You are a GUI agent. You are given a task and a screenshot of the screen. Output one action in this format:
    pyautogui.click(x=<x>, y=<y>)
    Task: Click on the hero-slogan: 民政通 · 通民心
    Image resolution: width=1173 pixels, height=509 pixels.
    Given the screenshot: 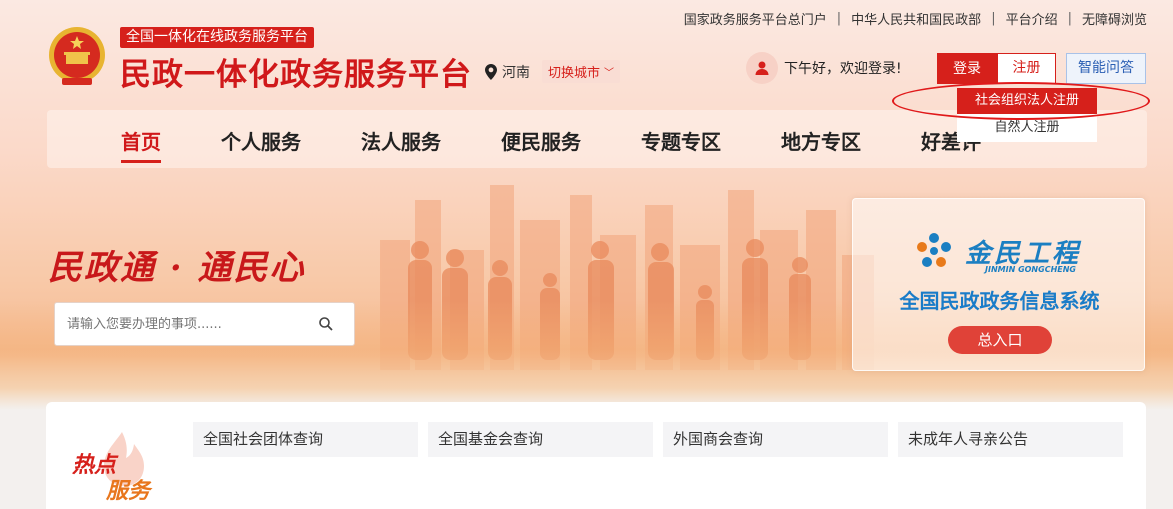 What is the action you would take?
    pyautogui.click(x=177, y=268)
    